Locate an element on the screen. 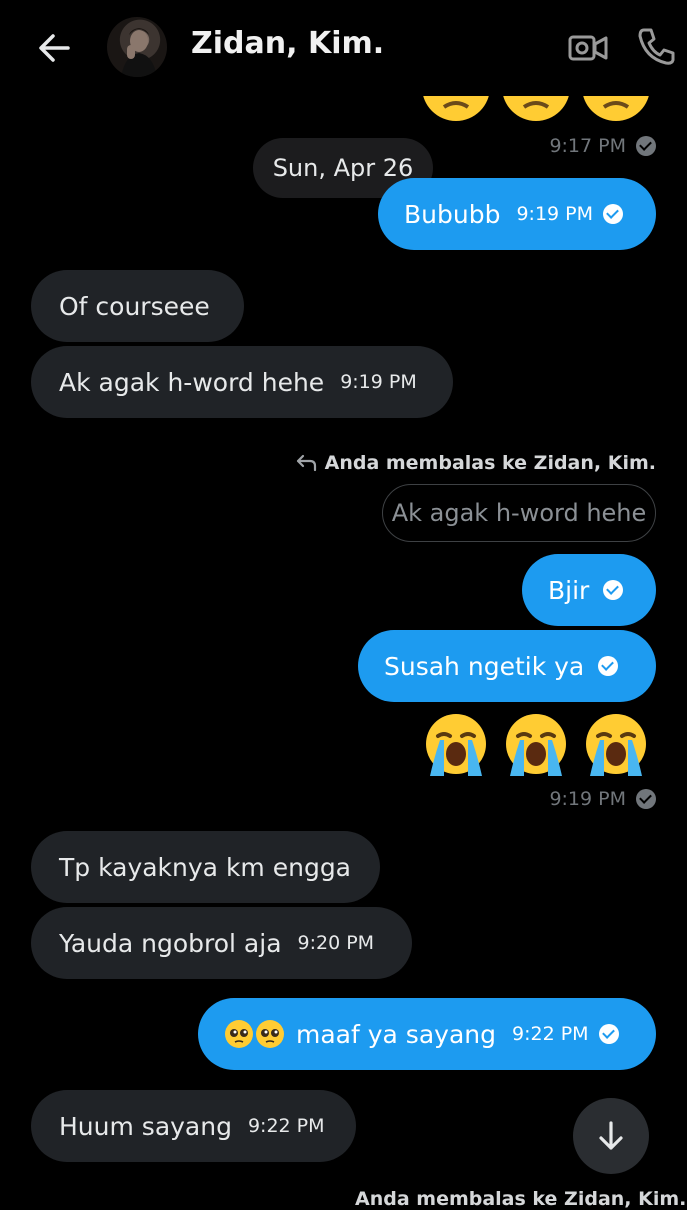 This screenshot has width=687, height=1210. avatar is located at coordinates (137, 47).